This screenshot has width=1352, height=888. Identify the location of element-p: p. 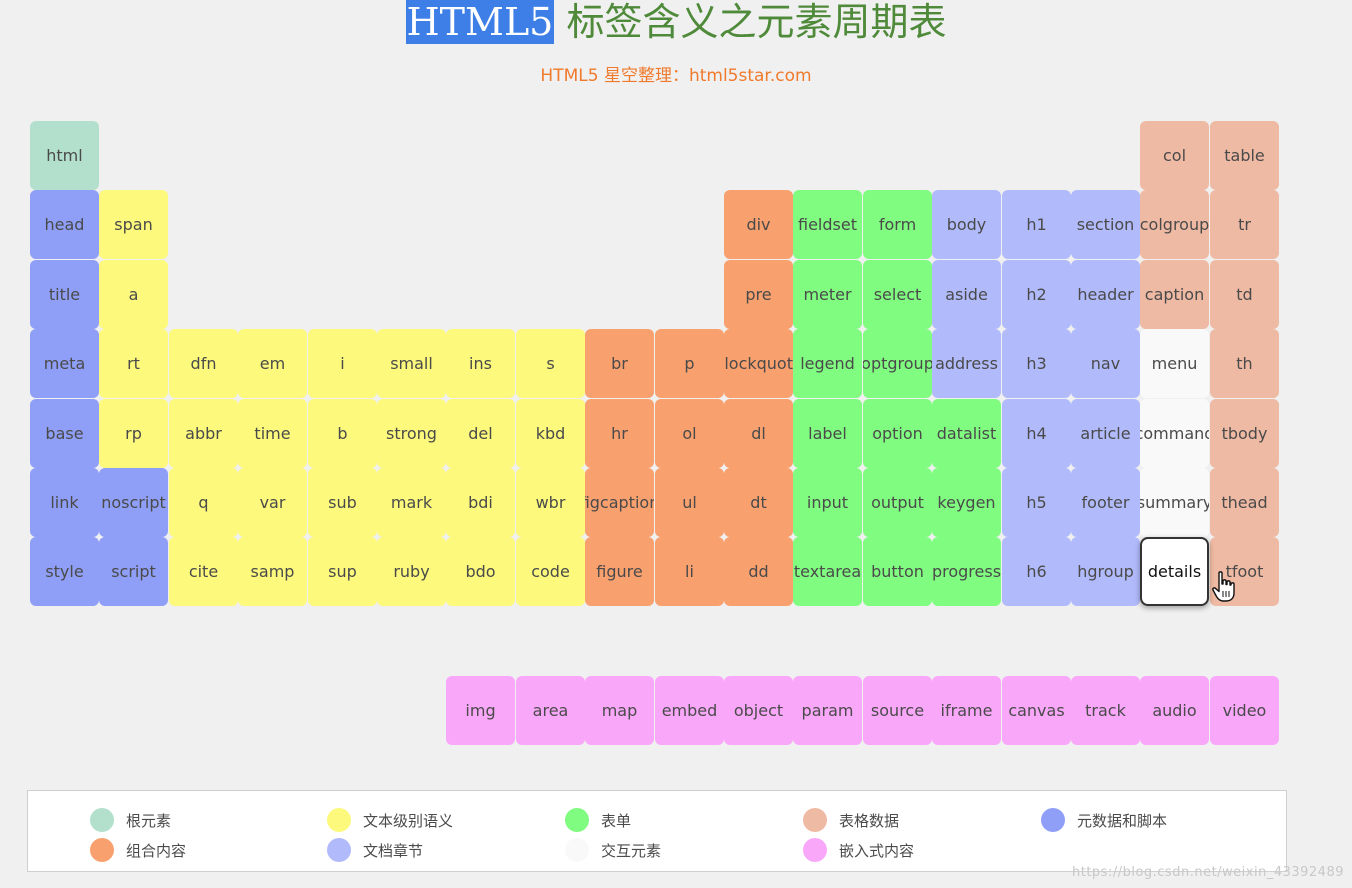
(689, 363).